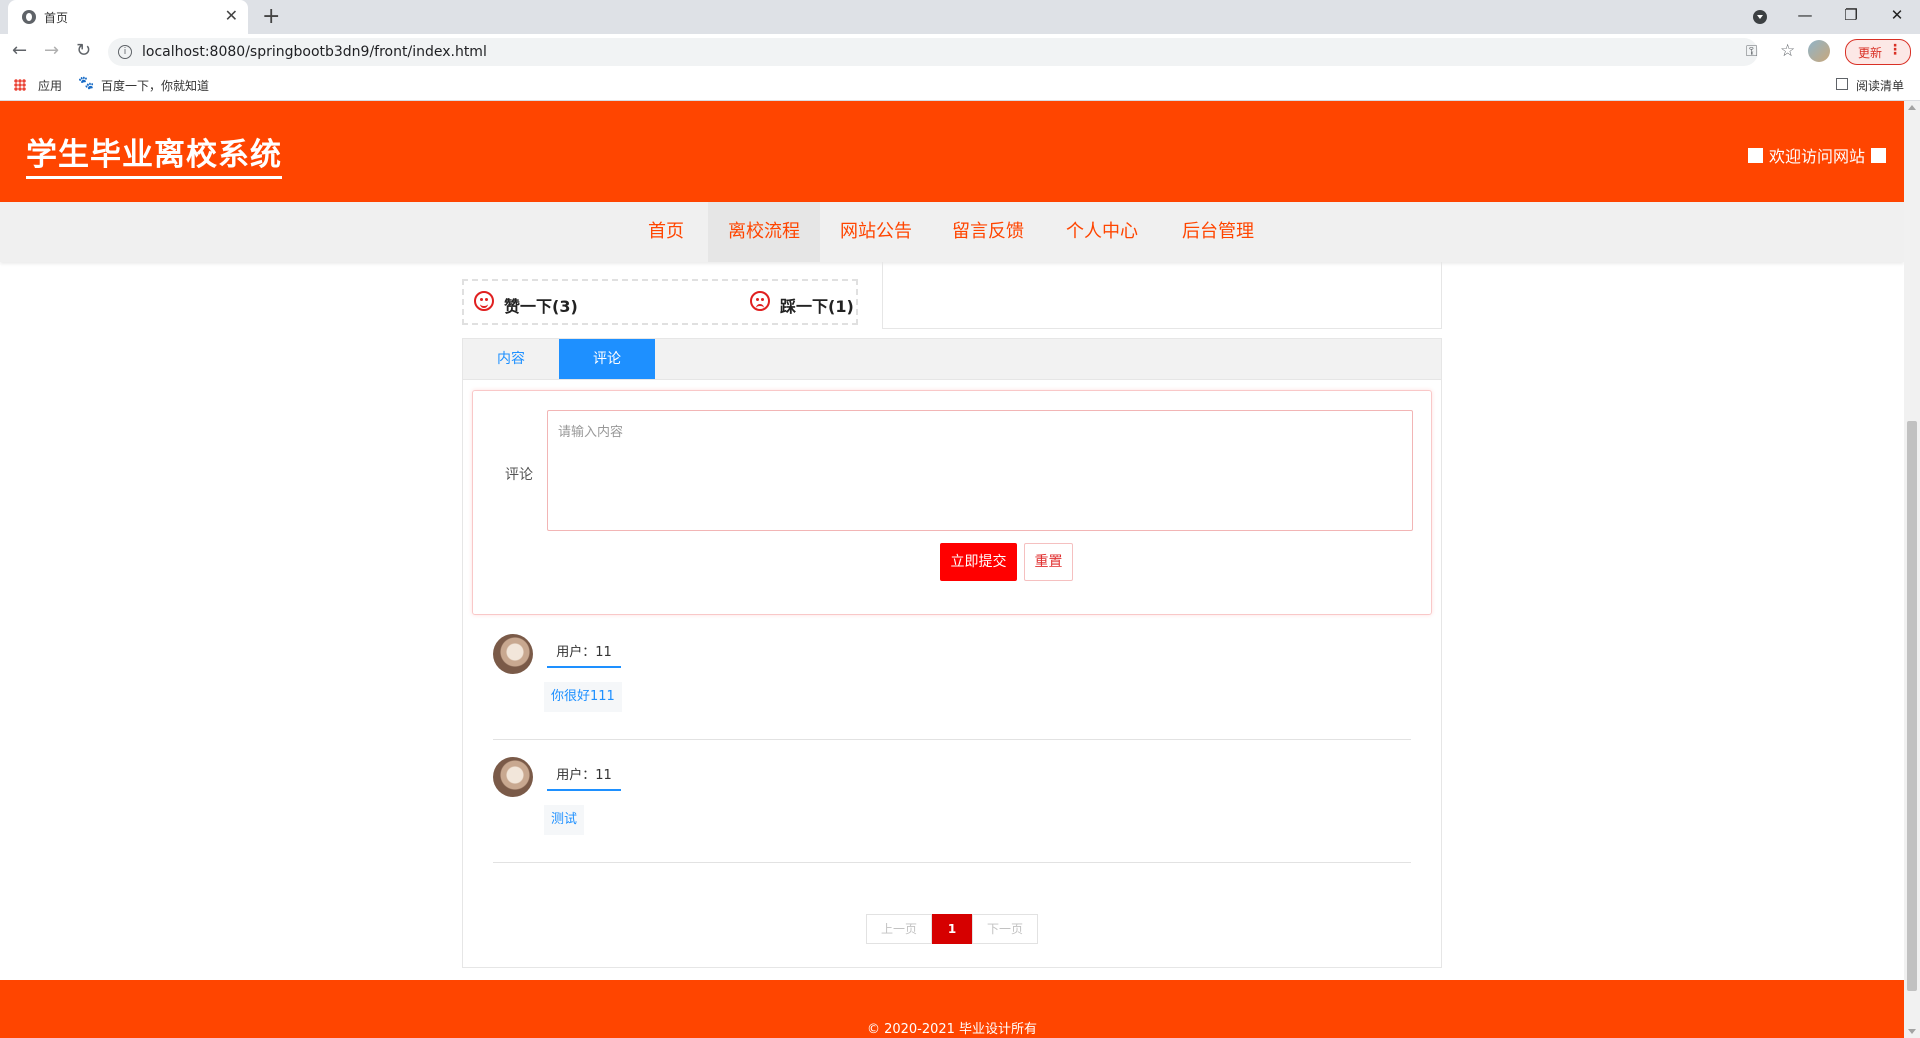 The height and width of the screenshot is (1038, 1920). What do you see at coordinates (56, 18) in the screenshot?
I see `tab-title: 首页` at bounding box center [56, 18].